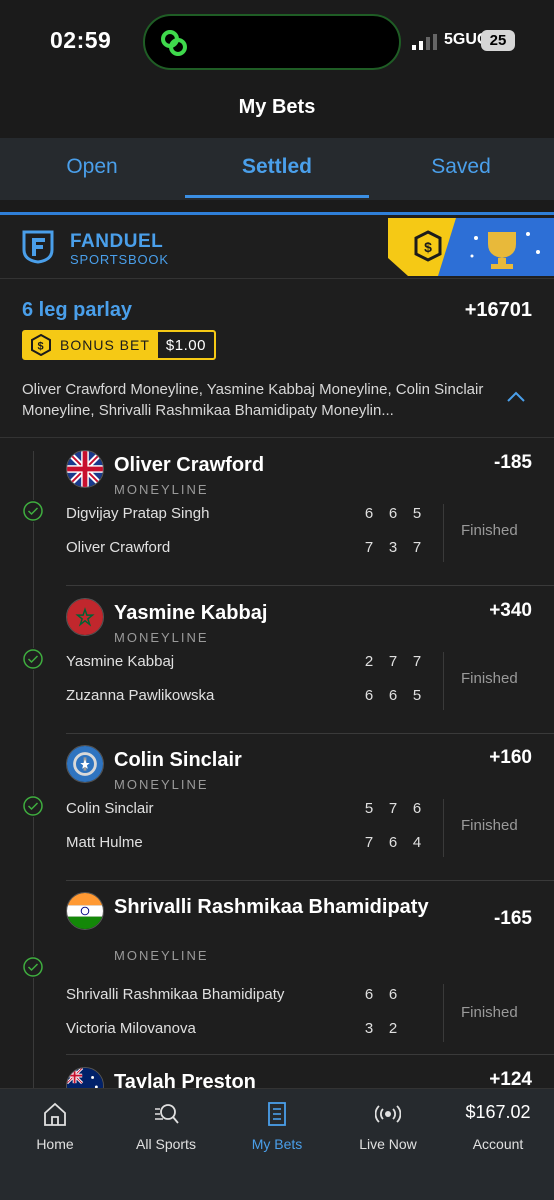  Describe the element at coordinates (510, 757) in the screenshot. I see `leg-odds: +160` at that location.